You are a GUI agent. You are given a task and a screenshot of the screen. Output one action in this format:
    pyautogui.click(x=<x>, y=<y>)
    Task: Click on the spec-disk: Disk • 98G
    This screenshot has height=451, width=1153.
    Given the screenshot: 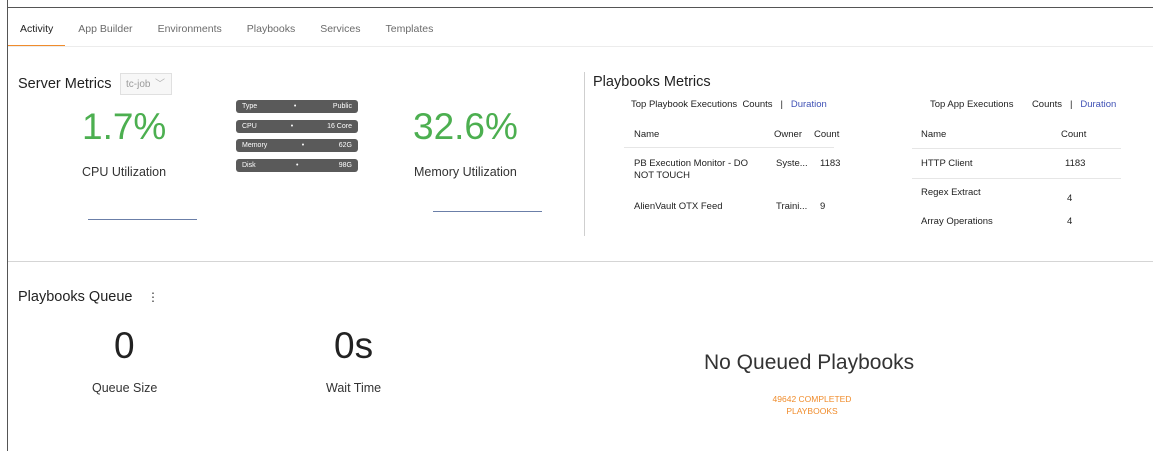 What is the action you would take?
    pyautogui.click(x=297, y=165)
    